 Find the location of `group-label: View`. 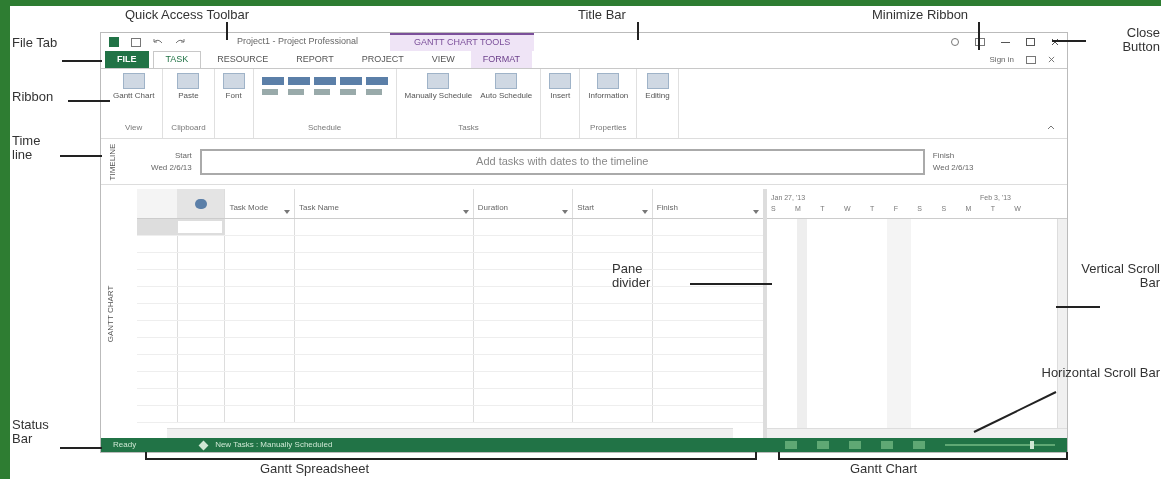

group-label: View is located at coordinates (134, 128).